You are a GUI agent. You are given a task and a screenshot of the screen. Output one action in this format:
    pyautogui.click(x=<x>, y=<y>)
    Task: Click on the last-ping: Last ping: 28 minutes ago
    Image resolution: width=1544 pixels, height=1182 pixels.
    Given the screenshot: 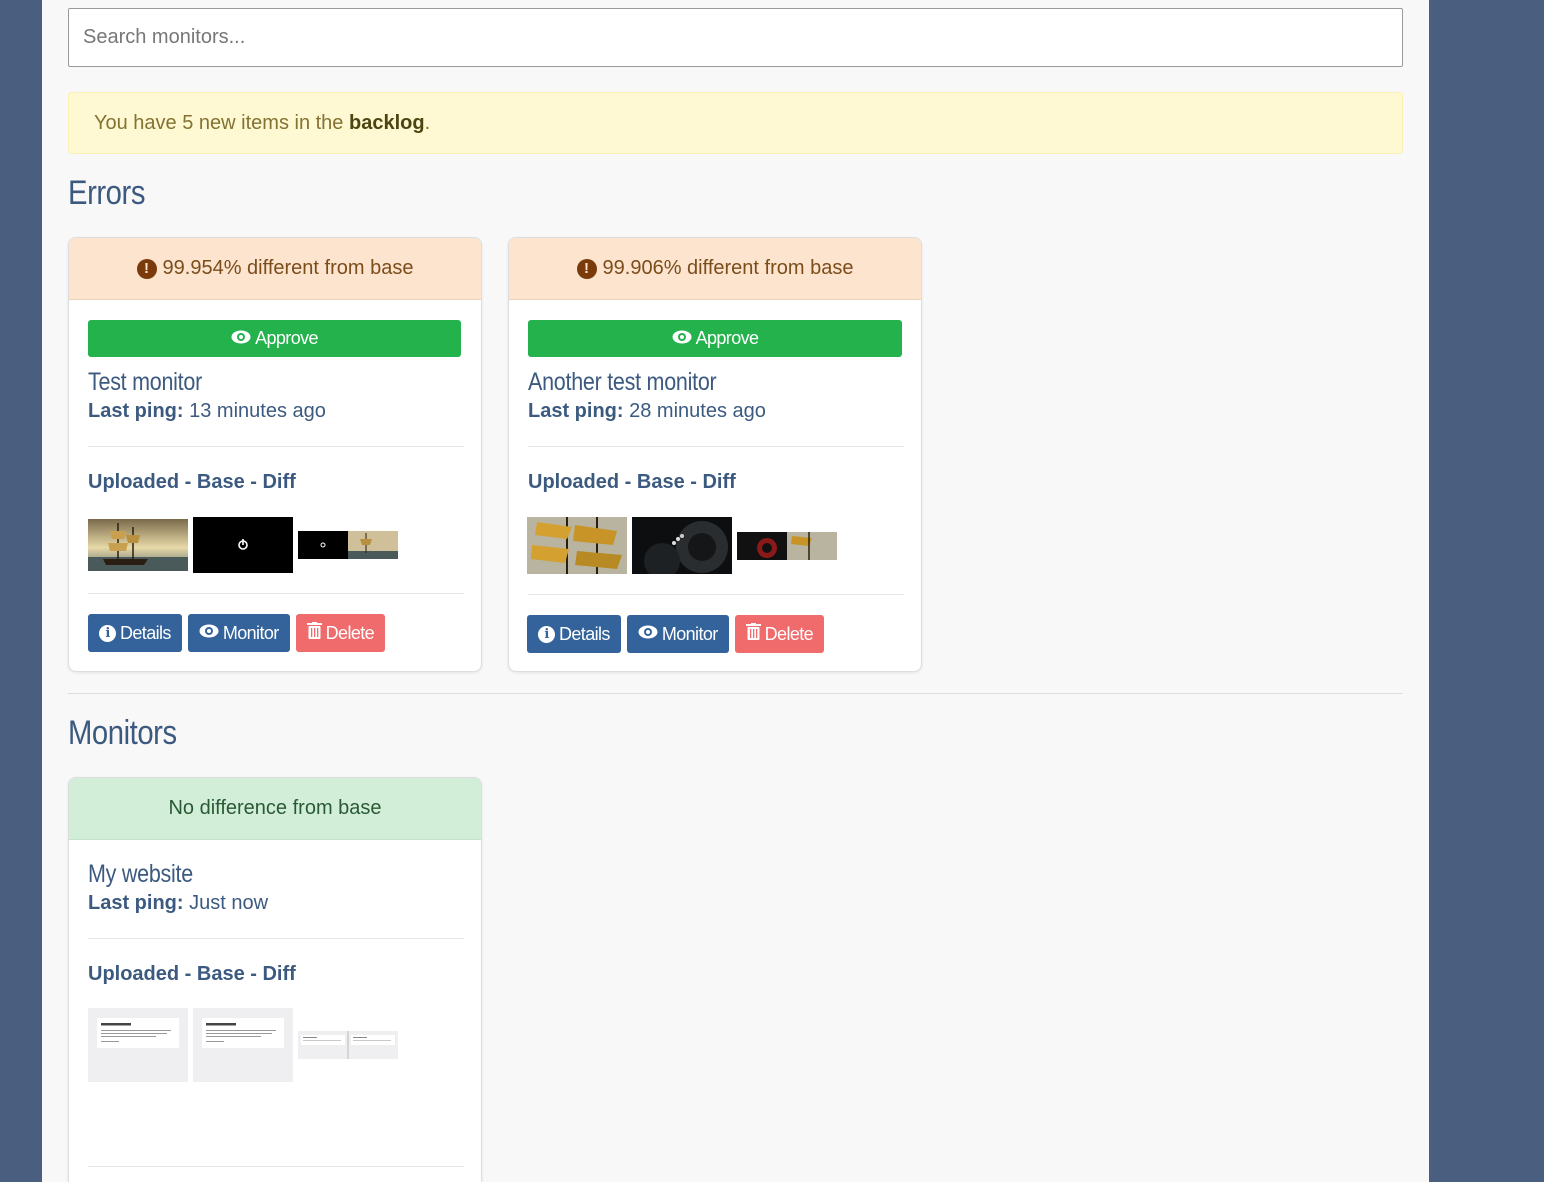 What is the action you would take?
    pyautogui.click(x=647, y=411)
    